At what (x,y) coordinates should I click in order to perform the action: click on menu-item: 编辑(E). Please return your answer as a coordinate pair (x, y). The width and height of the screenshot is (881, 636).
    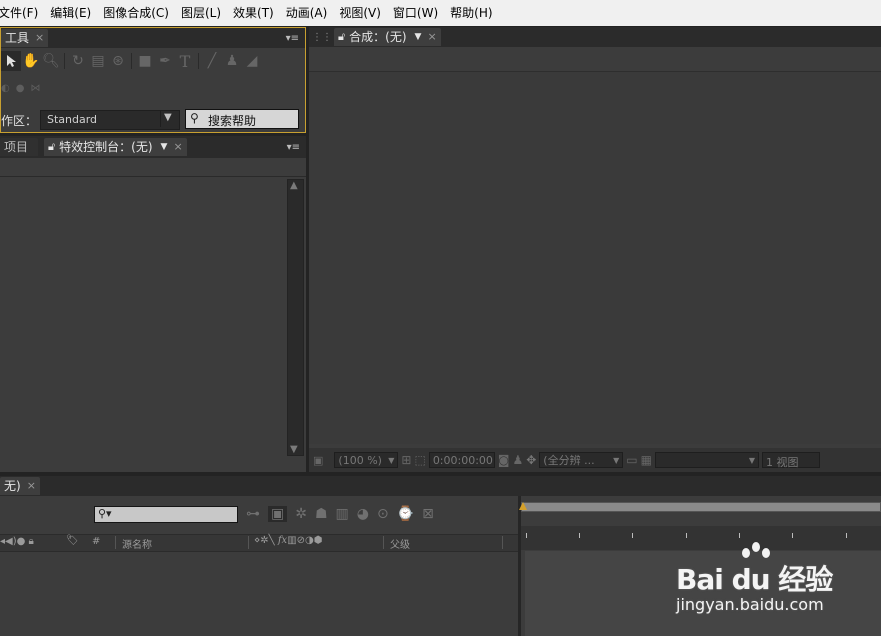
    Looking at the image, I should click on (70, 13).